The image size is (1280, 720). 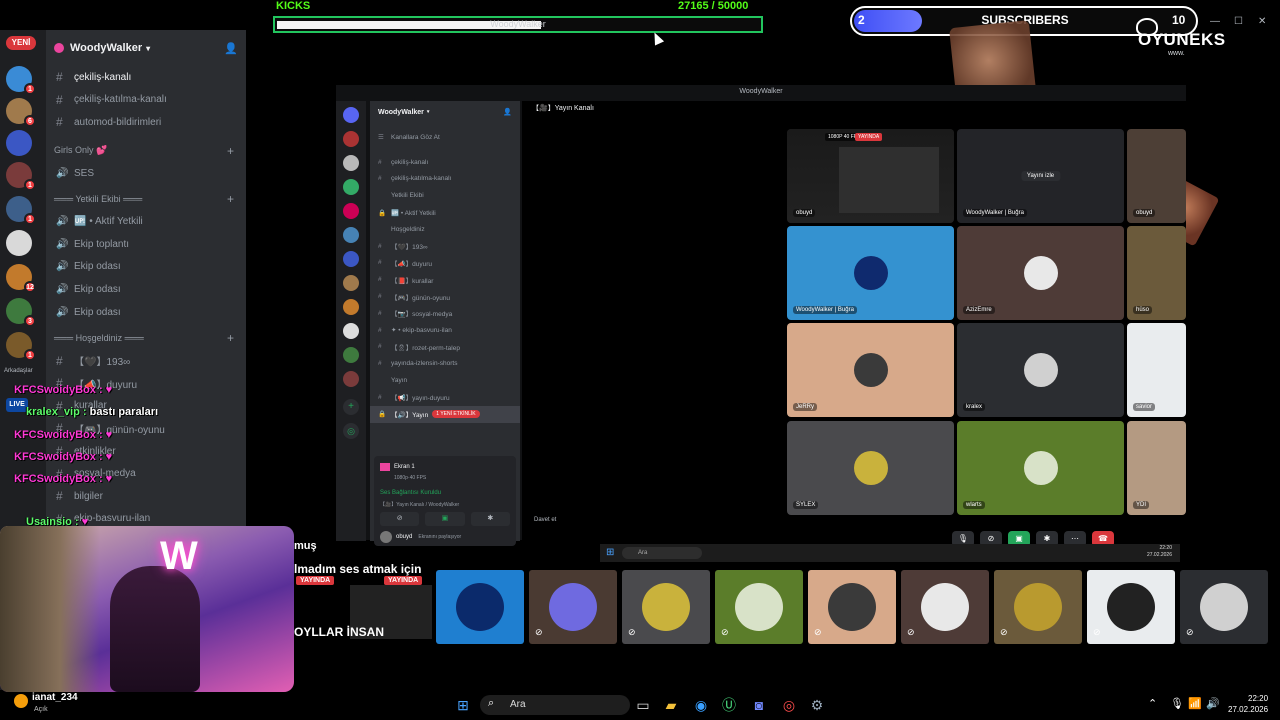 I want to click on voice-channel-aktif-yetkili: 🔊 🆙 • Aktif Yetkili, so click(x=146, y=221).